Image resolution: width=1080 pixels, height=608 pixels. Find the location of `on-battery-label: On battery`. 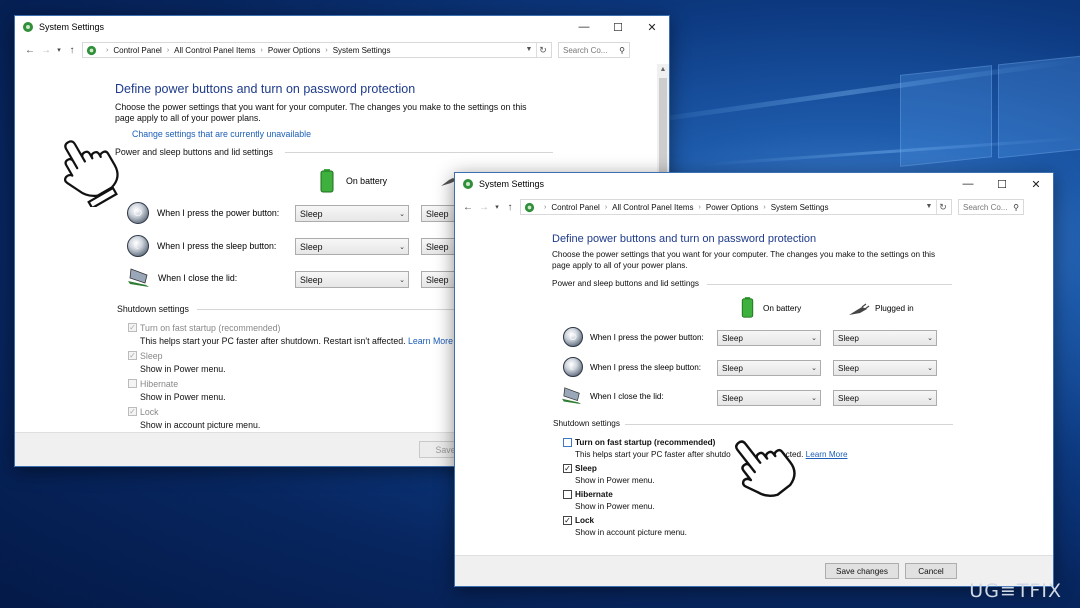

on-battery-label: On battery is located at coordinates (782, 308).